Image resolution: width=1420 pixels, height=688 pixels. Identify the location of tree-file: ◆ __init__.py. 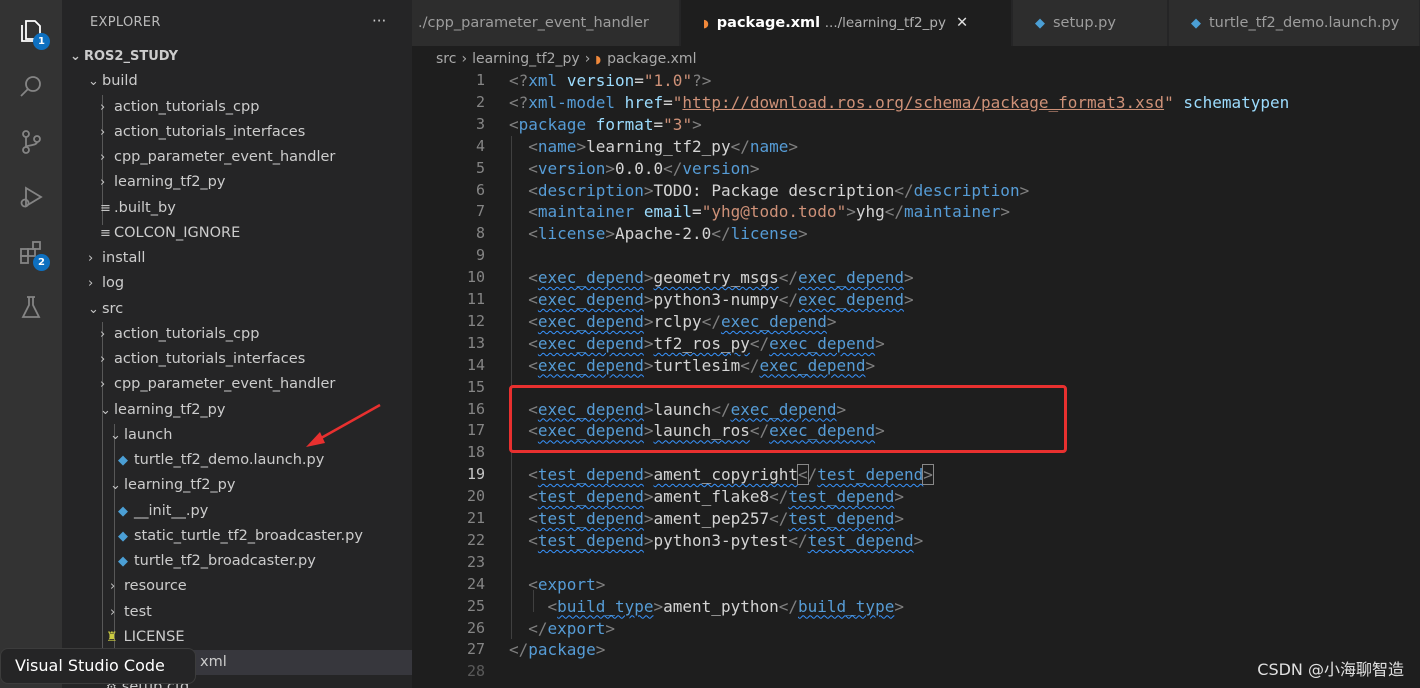
(237, 511).